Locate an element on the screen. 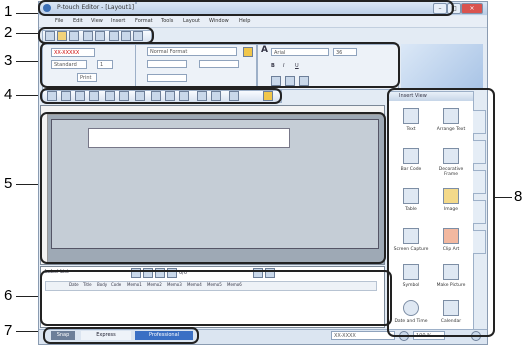  menu-item-edit: Edit is located at coordinates (78, 21).